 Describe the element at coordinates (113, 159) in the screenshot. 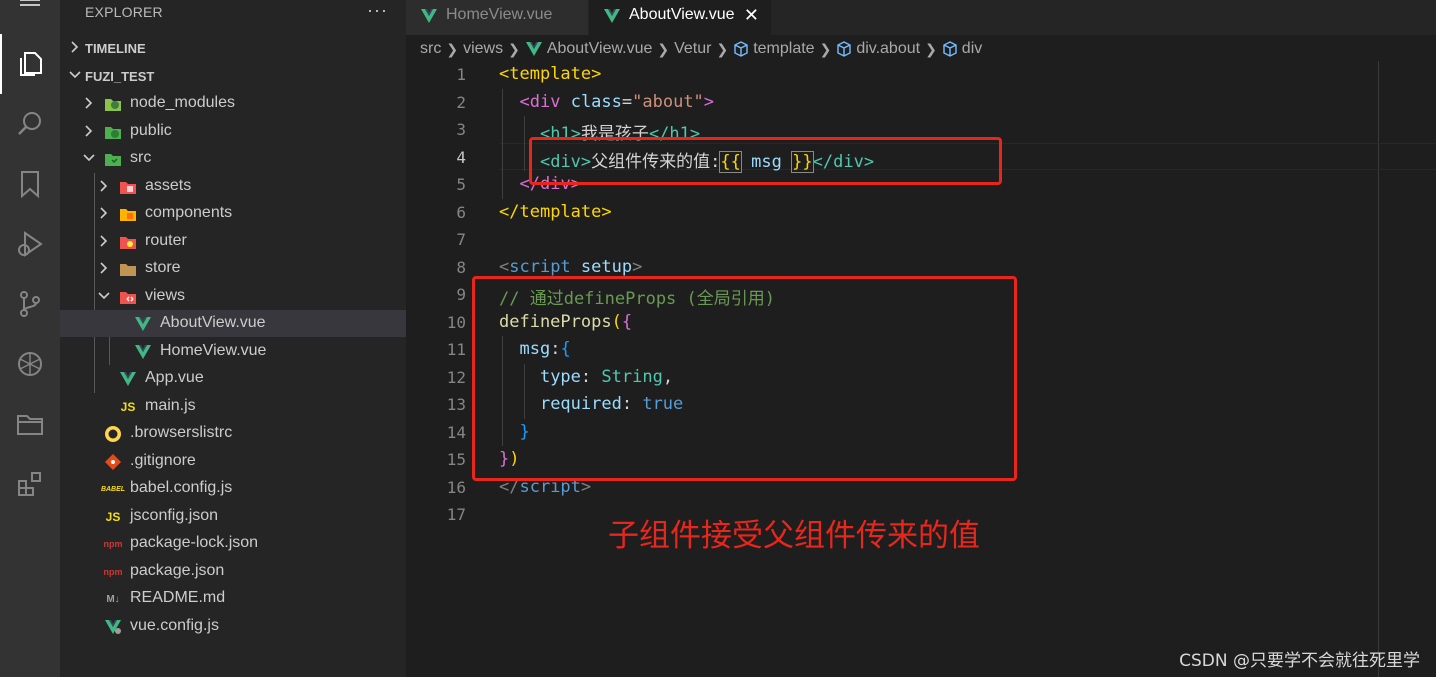

I see `src-folder-icon` at that location.